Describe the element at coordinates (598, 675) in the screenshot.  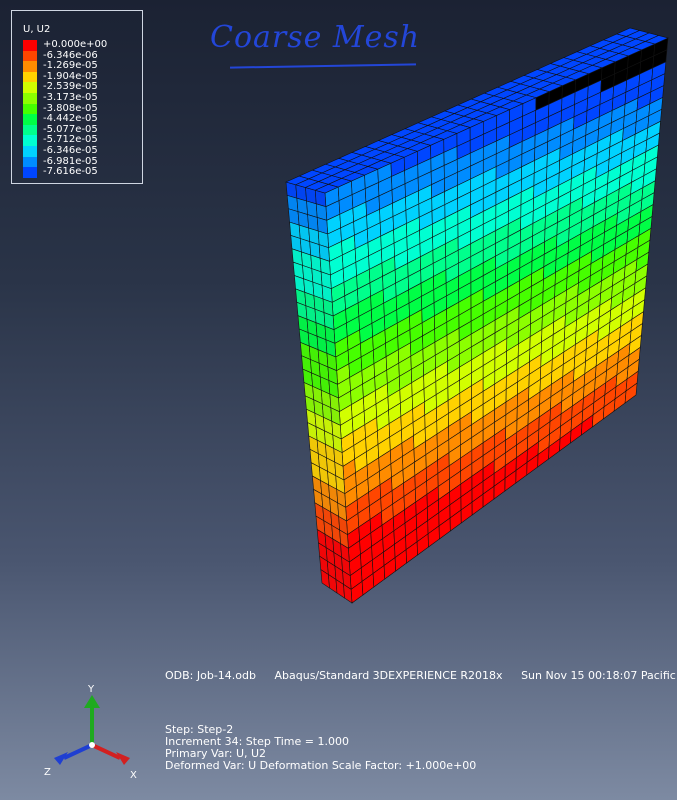
I see `timestamp: Sun Nov 15 00:18:07 Pacific` at that location.